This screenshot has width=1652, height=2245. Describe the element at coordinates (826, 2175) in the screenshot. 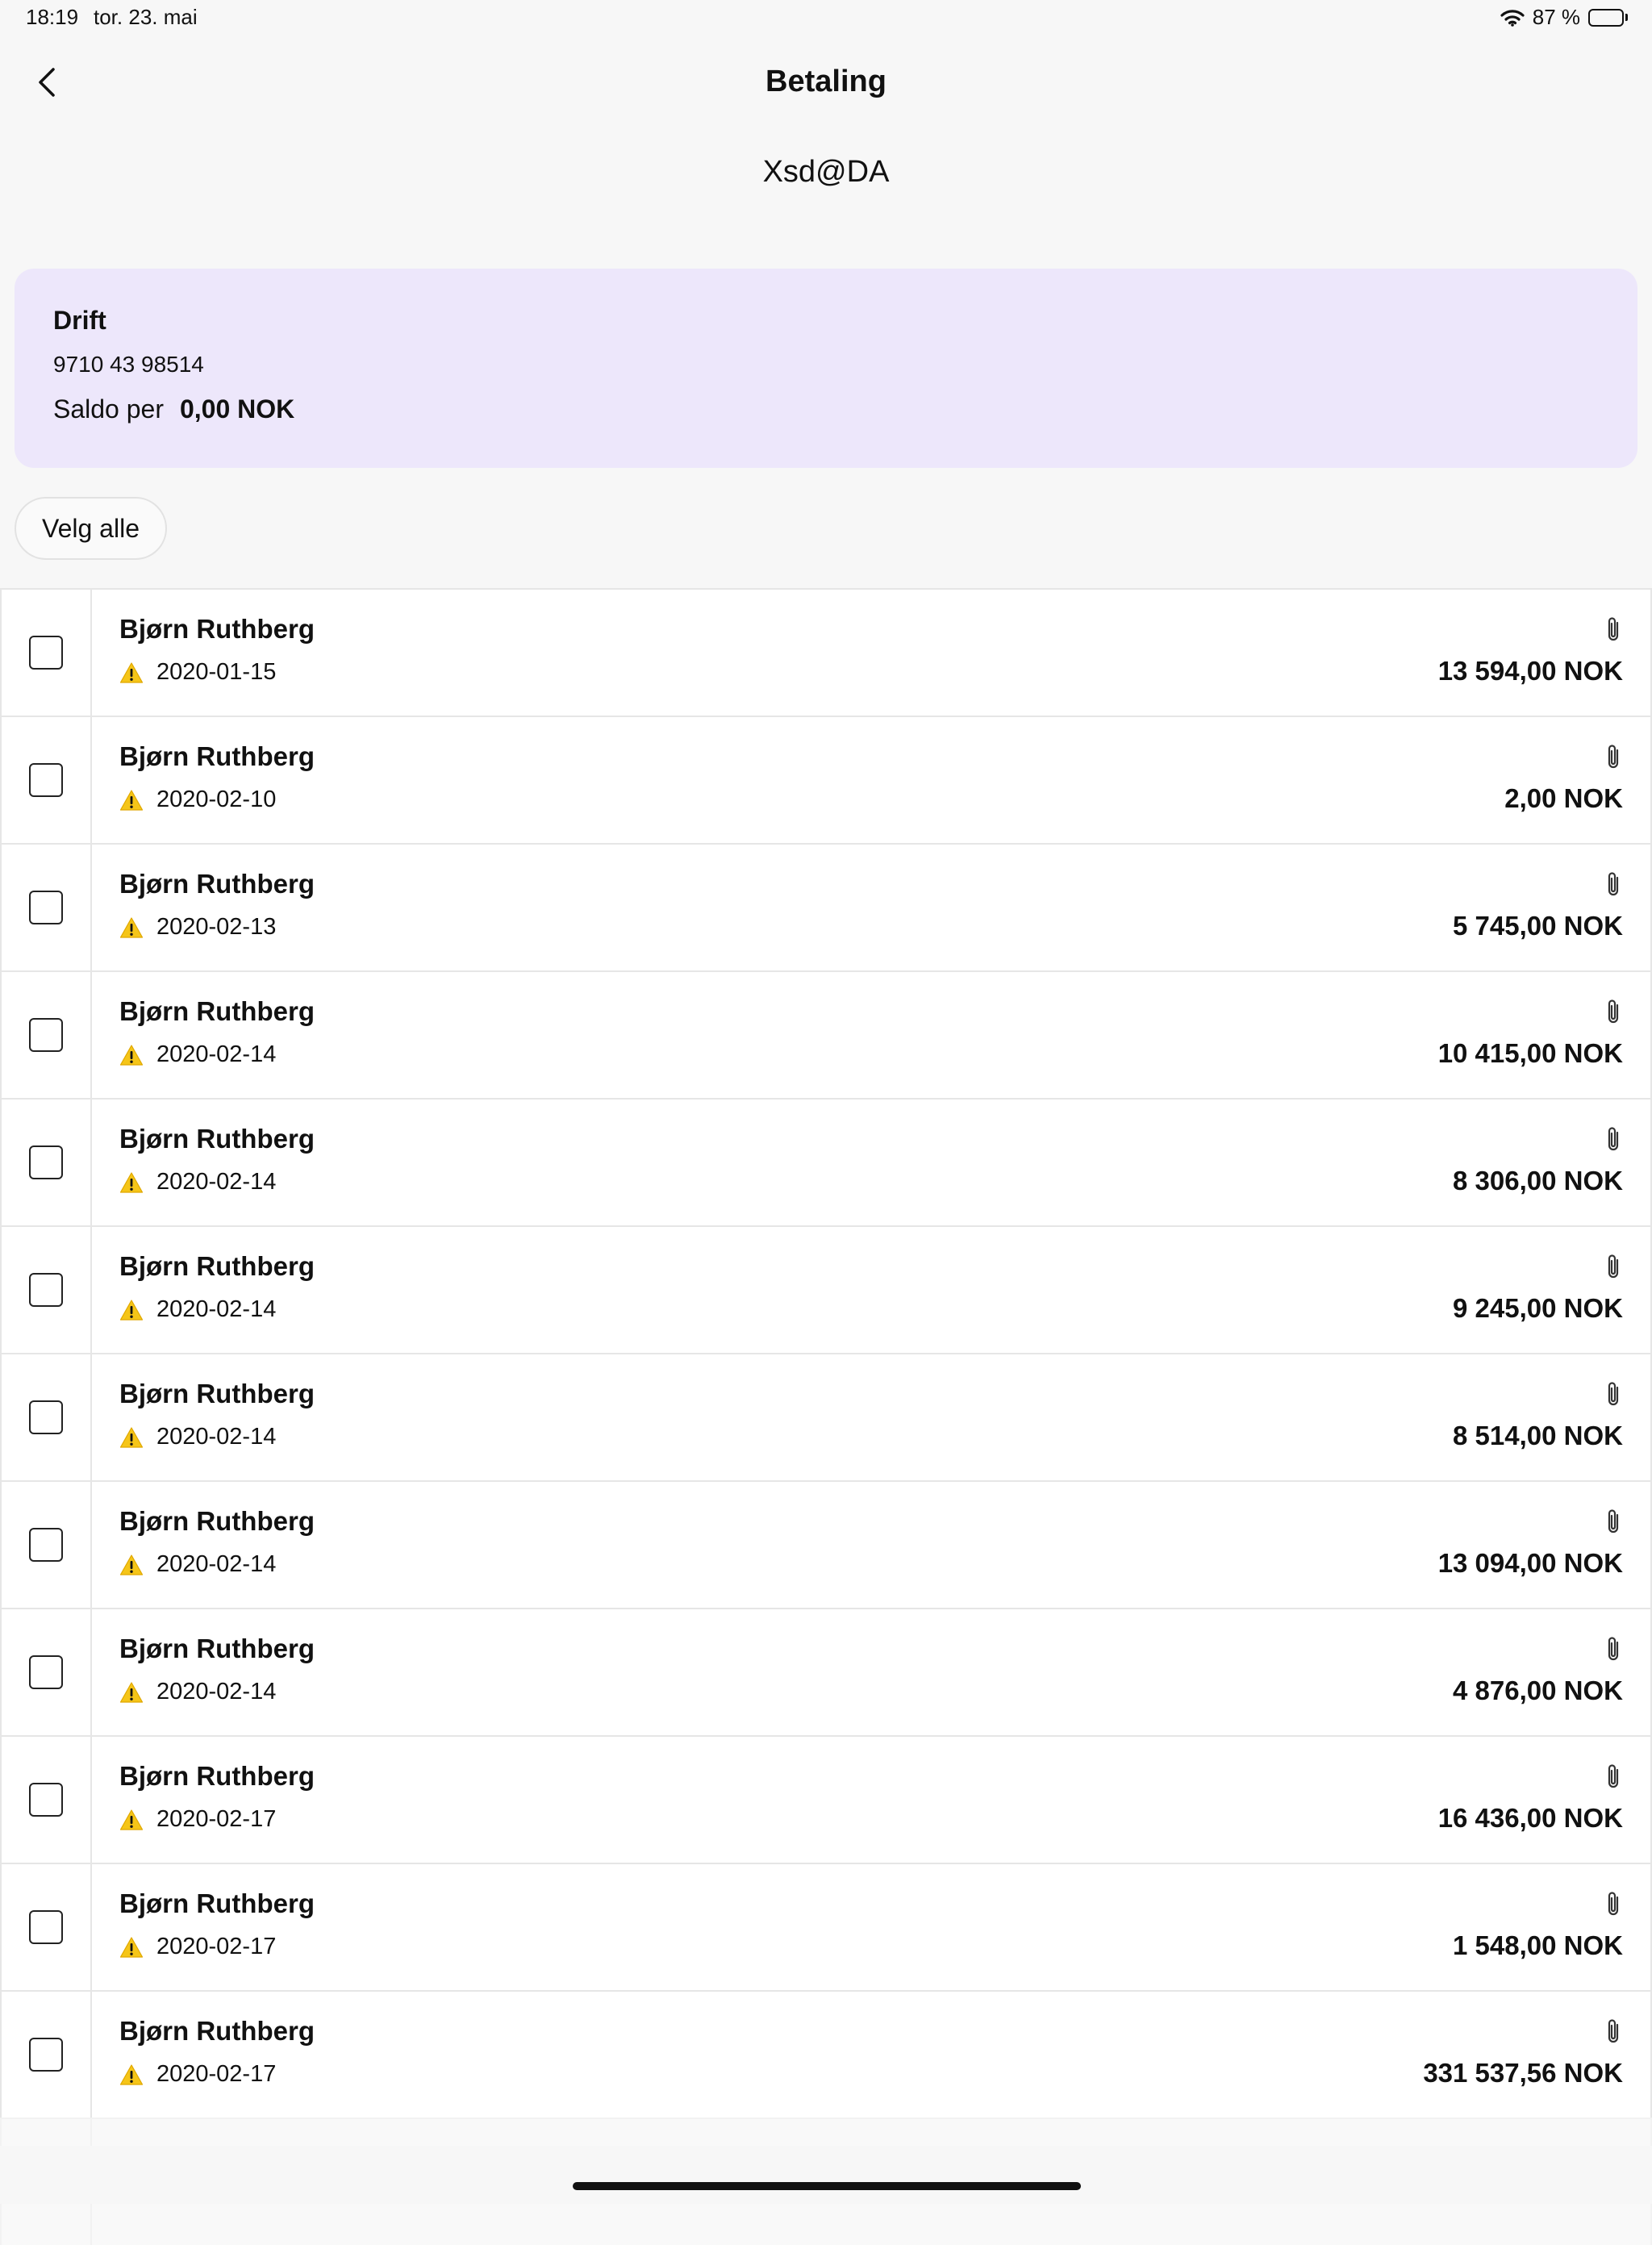

I see `bottom-area` at that location.